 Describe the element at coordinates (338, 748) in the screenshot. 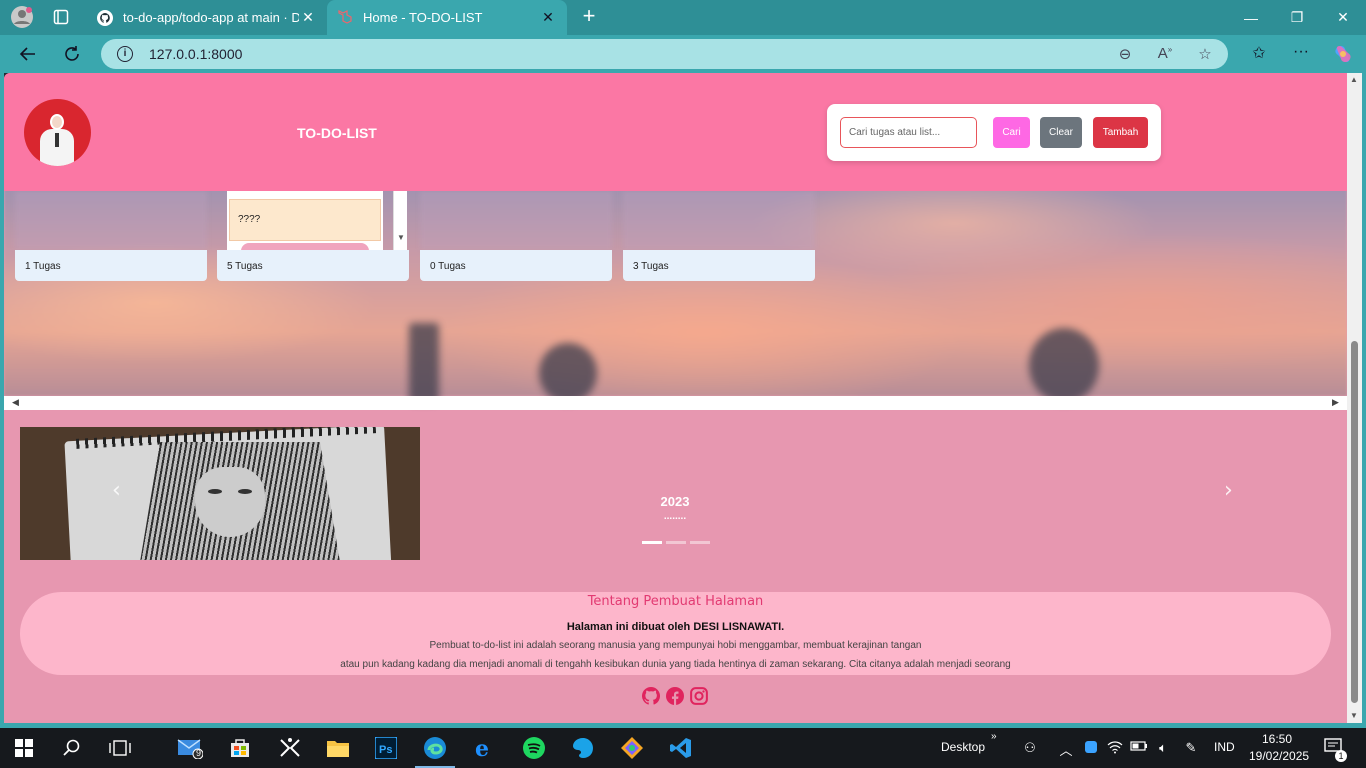

I see `file-explorer-icon` at that location.